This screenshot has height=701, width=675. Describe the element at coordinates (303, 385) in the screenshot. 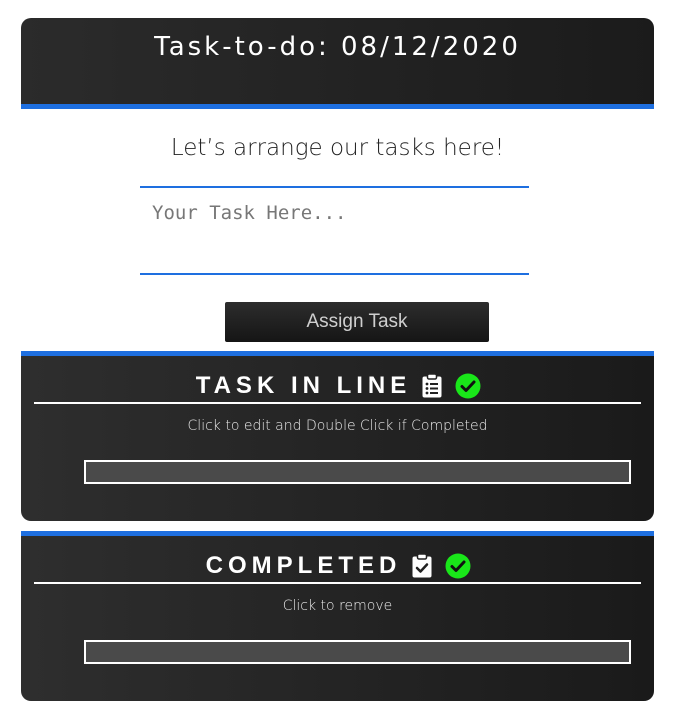

I see `task-in-line-title: TASK IN LINE` at that location.